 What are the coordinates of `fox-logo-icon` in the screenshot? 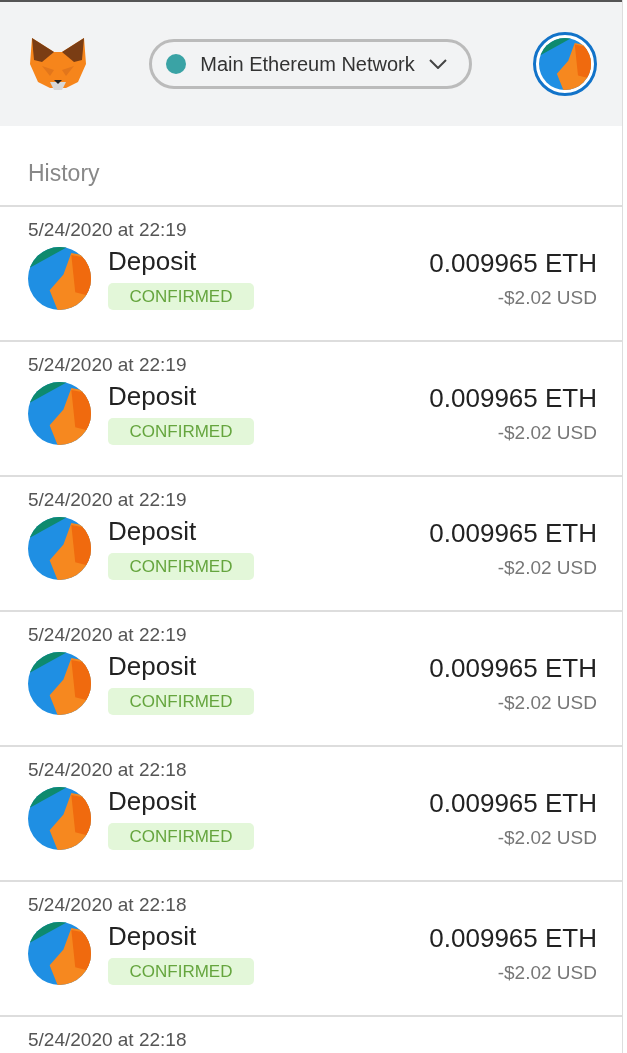 It's located at (58, 64).